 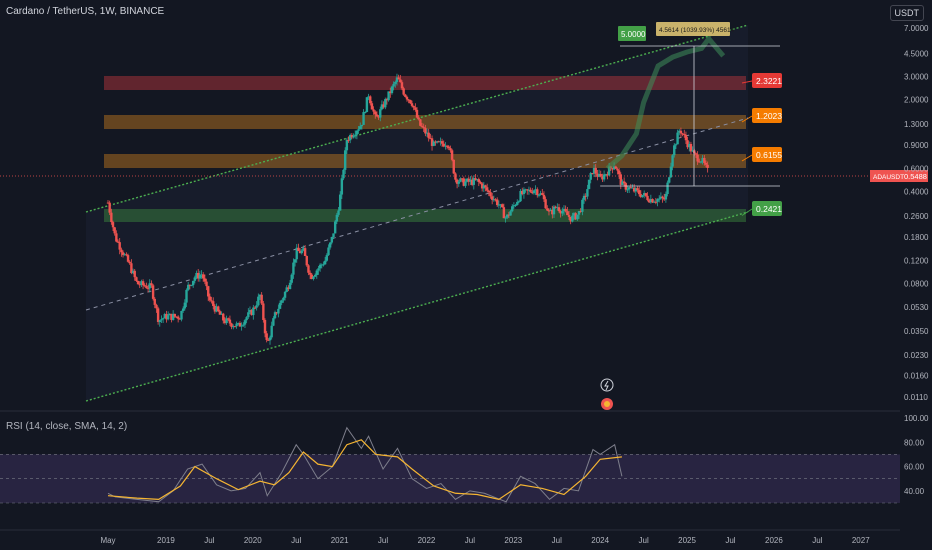 I want to click on price-axis-label: 0.6000, so click(x=916, y=168).